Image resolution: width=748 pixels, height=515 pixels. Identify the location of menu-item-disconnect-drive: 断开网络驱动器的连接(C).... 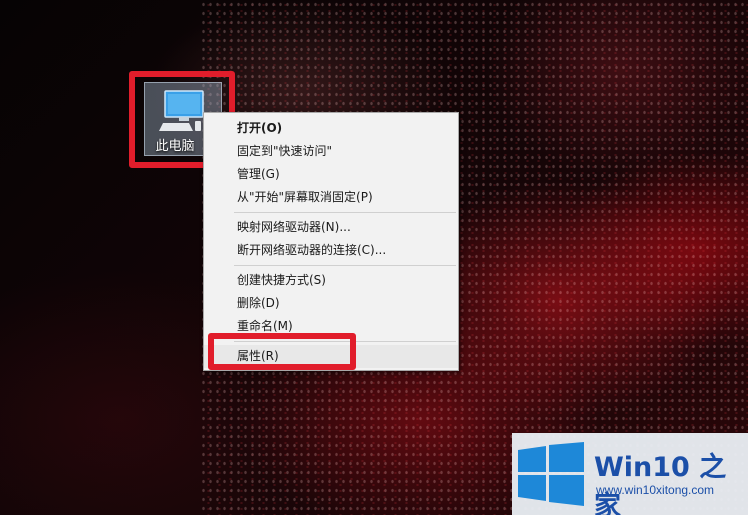
(331, 250).